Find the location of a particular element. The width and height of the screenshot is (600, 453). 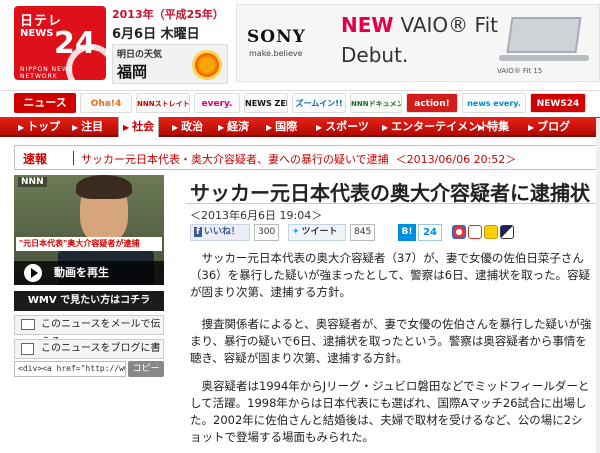

nav-politics: ▶ 政治 is located at coordinates (187, 127).